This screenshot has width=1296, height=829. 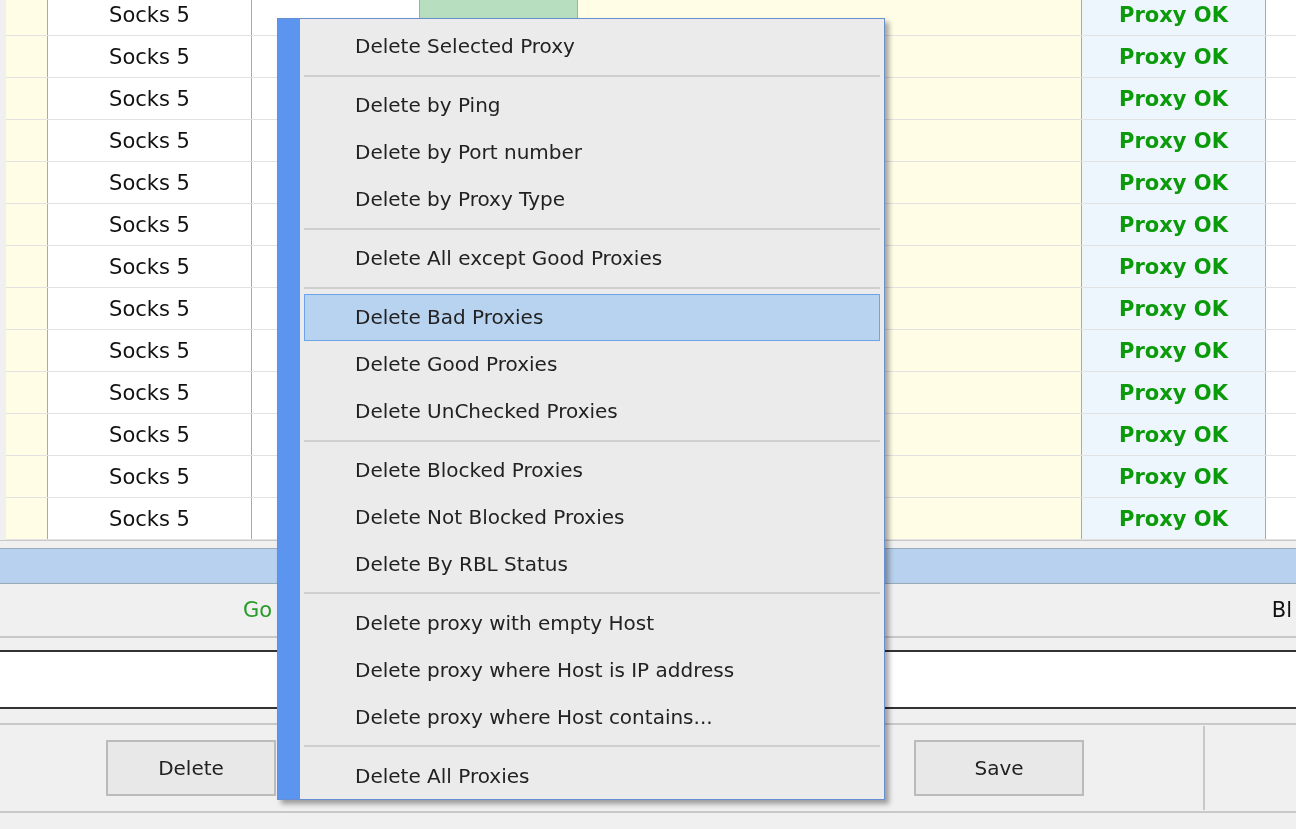 What do you see at coordinates (258, 610) in the screenshot?
I see `good-count-label: Go` at bounding box center [258, 610].